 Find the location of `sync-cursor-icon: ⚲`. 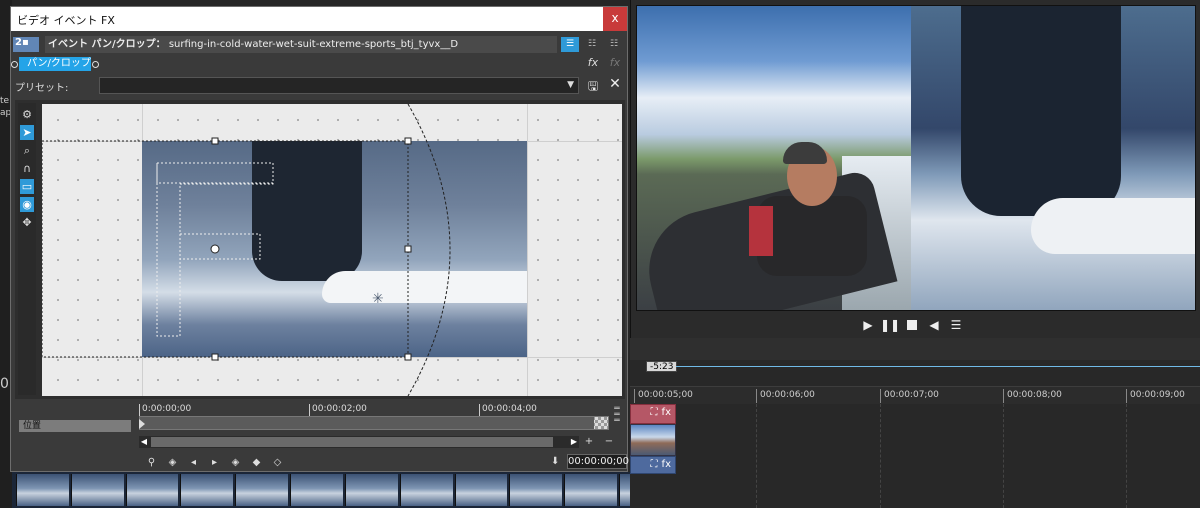

sync-cursor-icon: ⚲ is located at coordinates (151, 462).